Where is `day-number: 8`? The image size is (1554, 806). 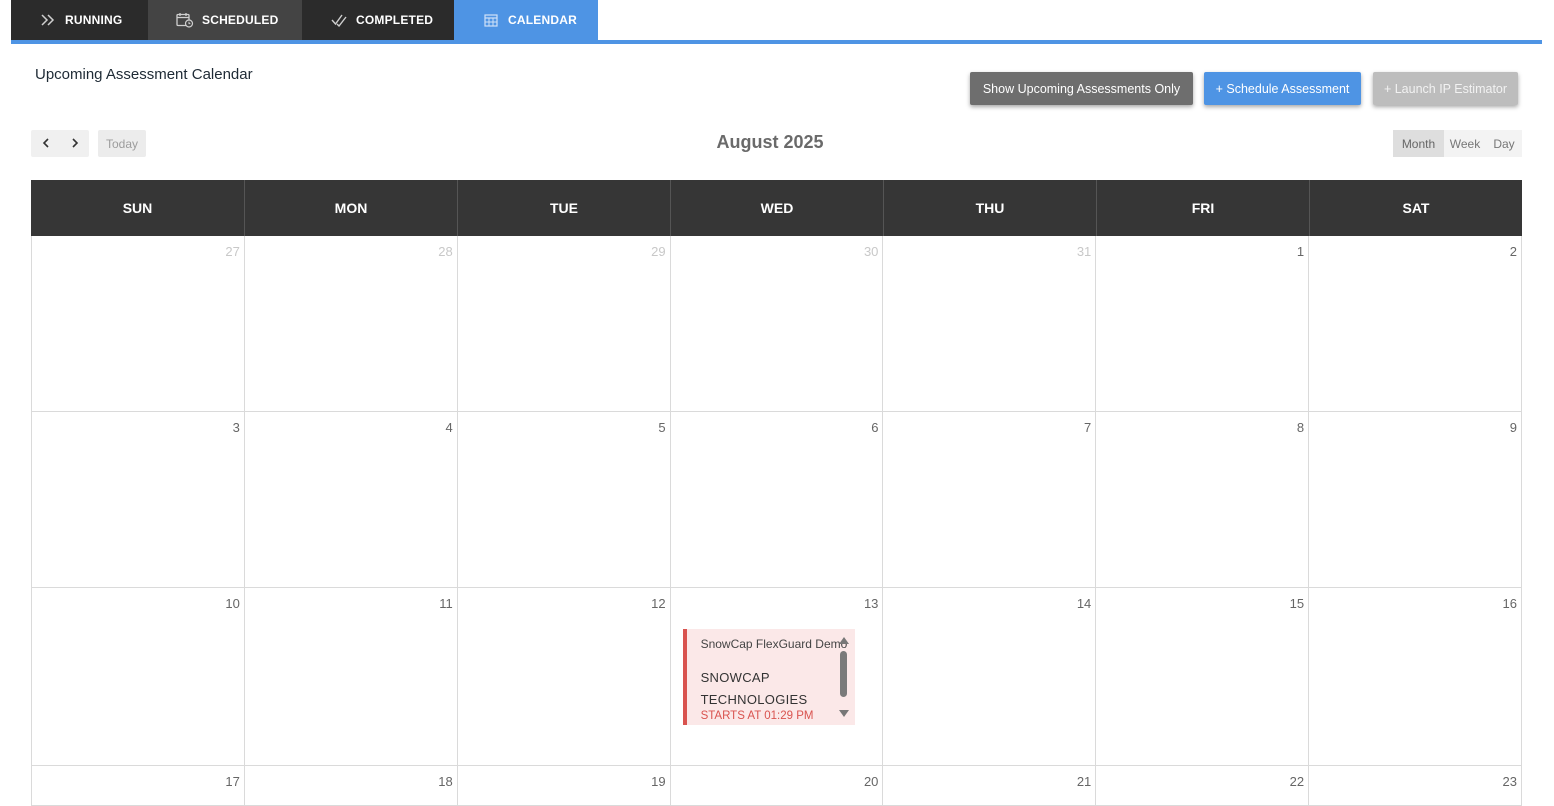
day-number: 8 is located at coordinates (1300, 427).